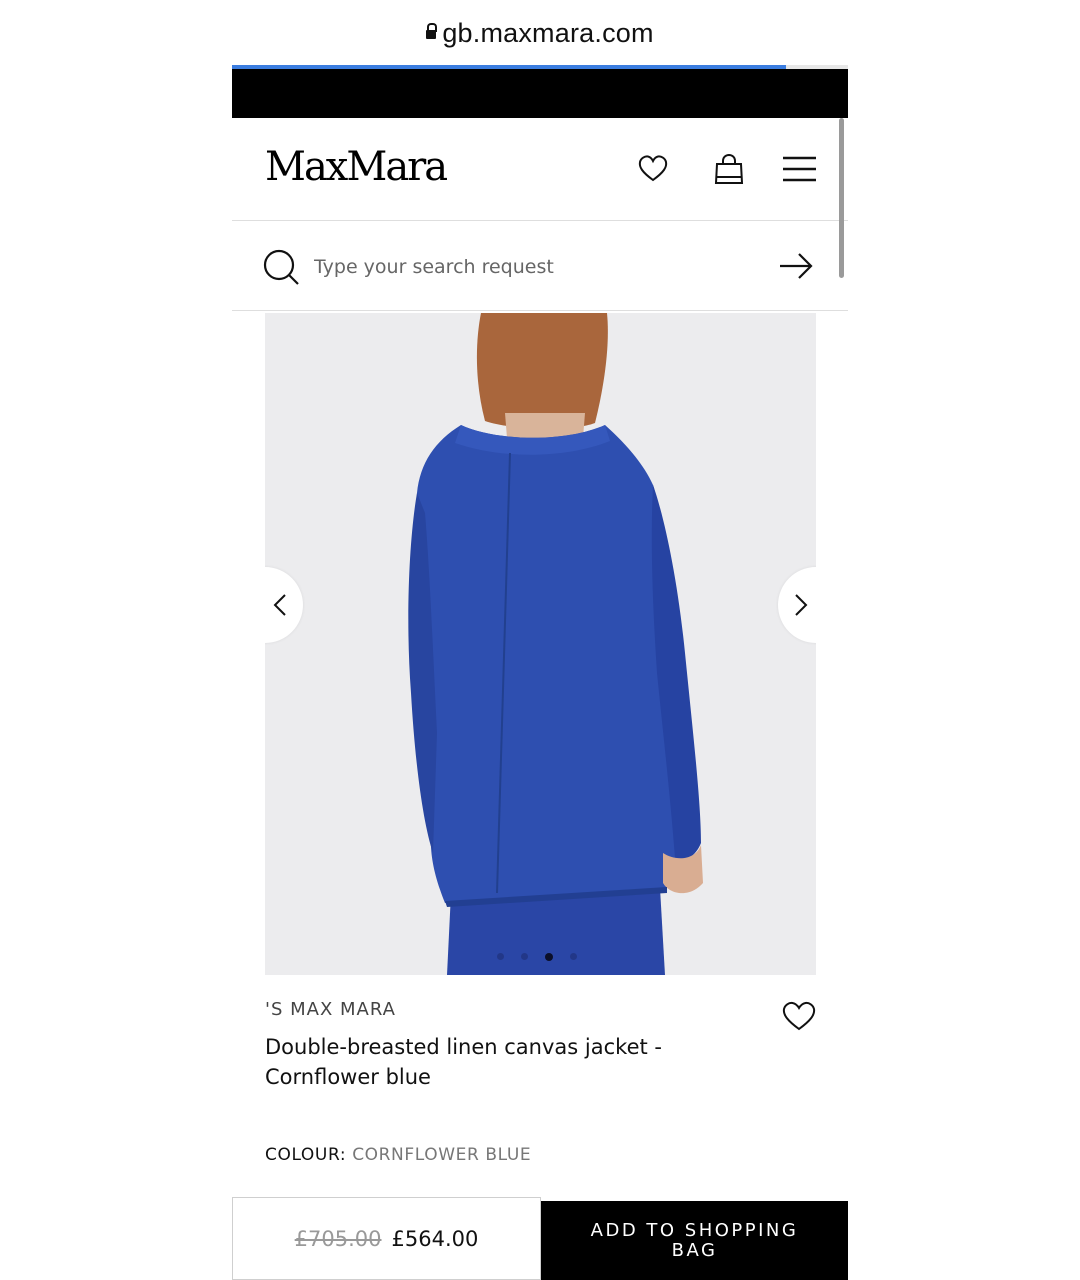 This screenshot has width=1080, height=1280. What do you see at coordinates (281, 267) in the screenshot?
I see `search-icon` at bounding box center [281, 267].